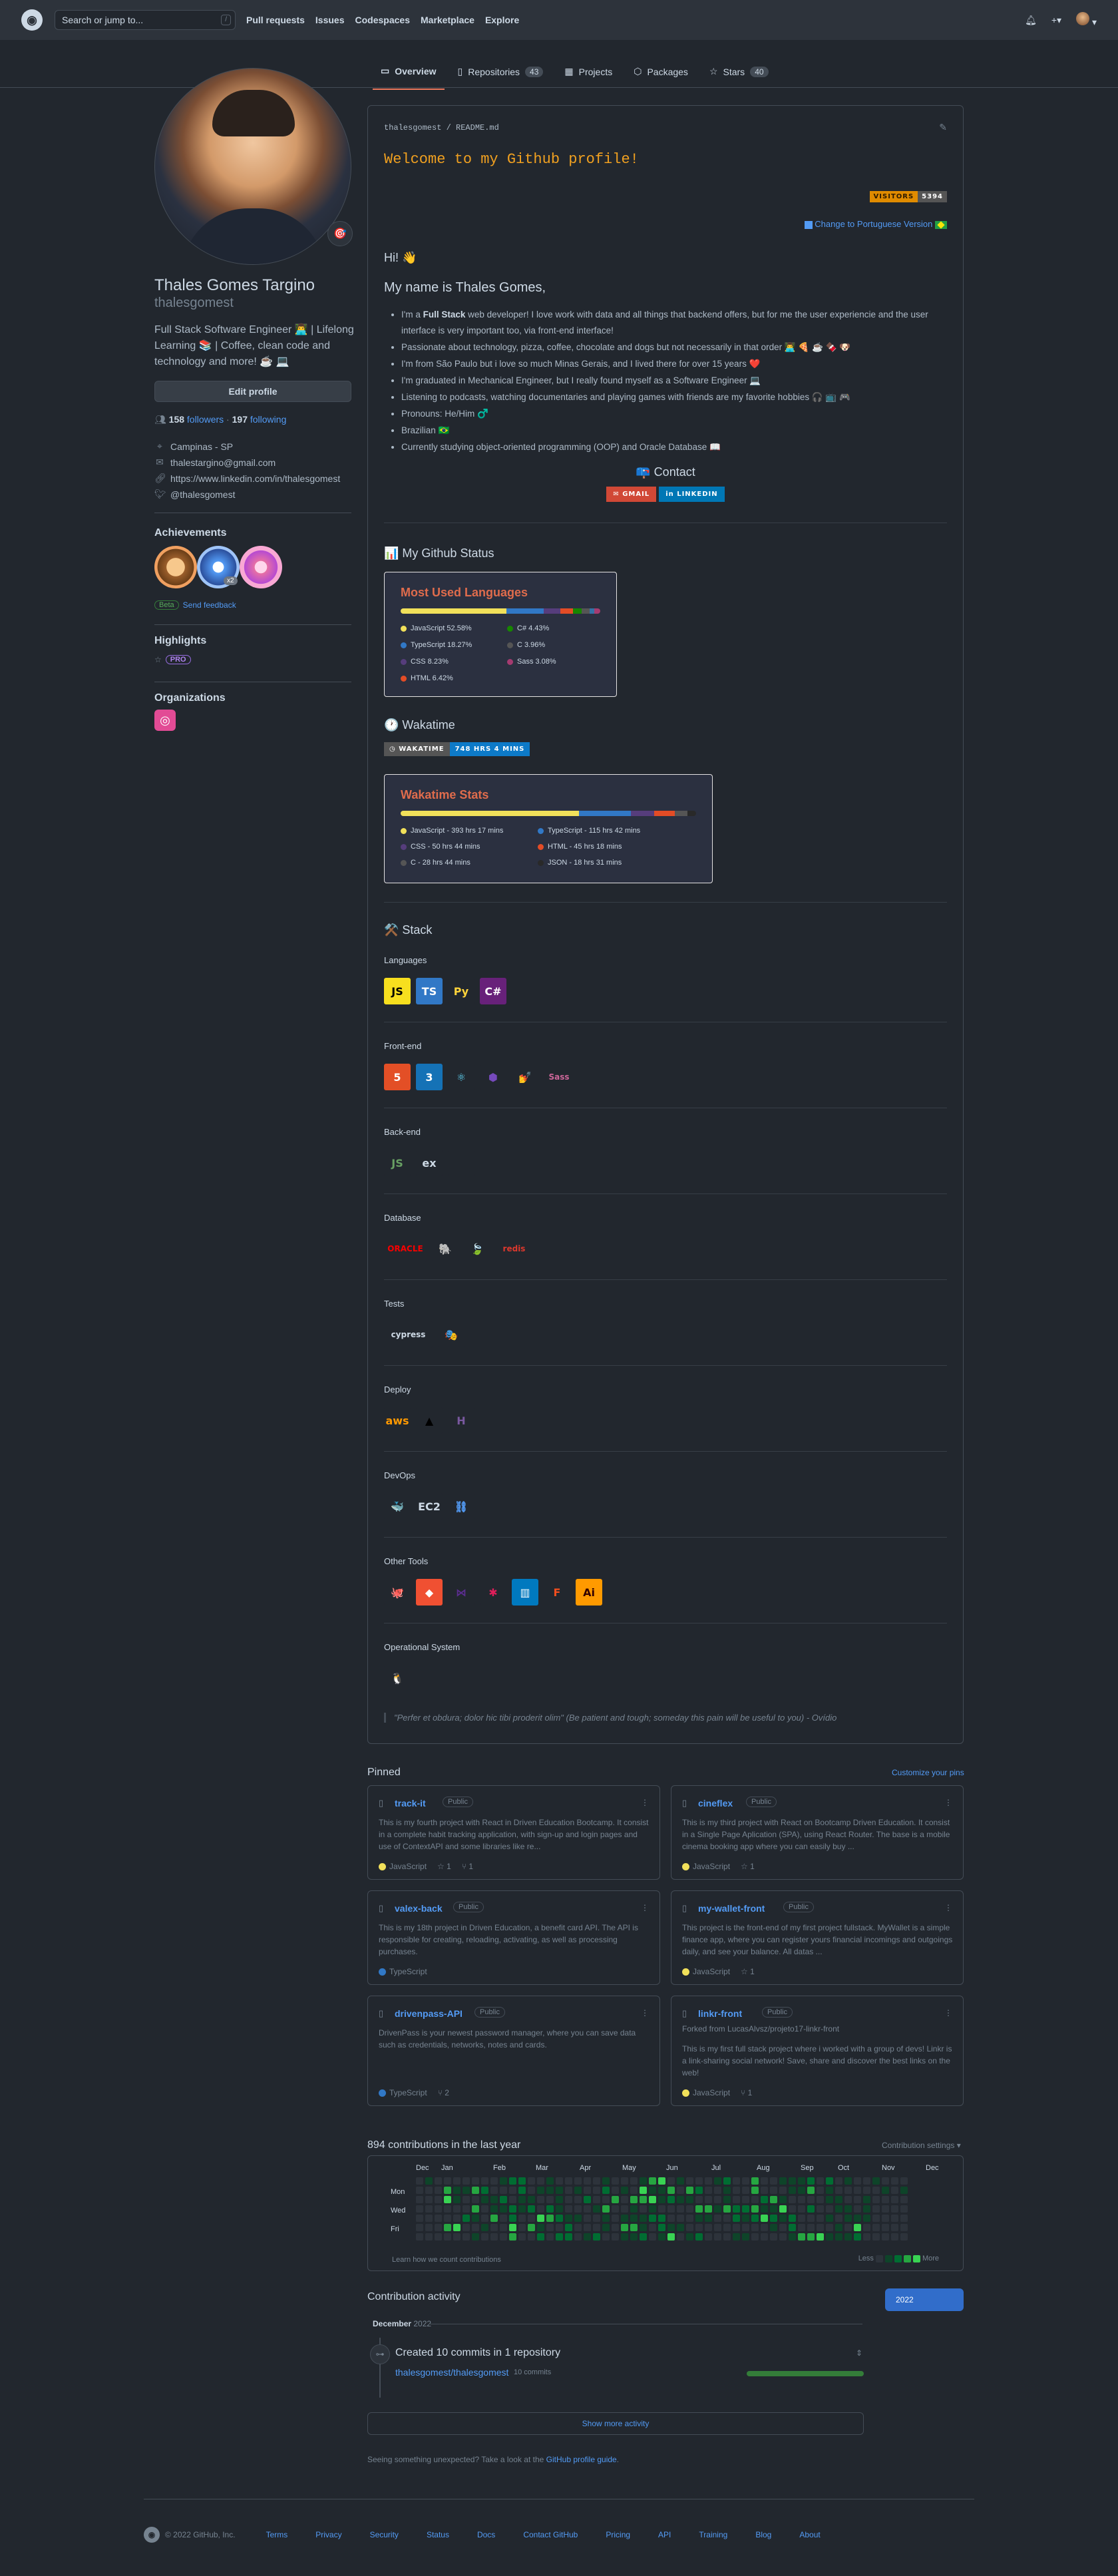  What do you see at coordinates (429, 2013) in the screenshot?
I see `repo-name-link: drivenpass-API` at bounding box center [429, 2013].